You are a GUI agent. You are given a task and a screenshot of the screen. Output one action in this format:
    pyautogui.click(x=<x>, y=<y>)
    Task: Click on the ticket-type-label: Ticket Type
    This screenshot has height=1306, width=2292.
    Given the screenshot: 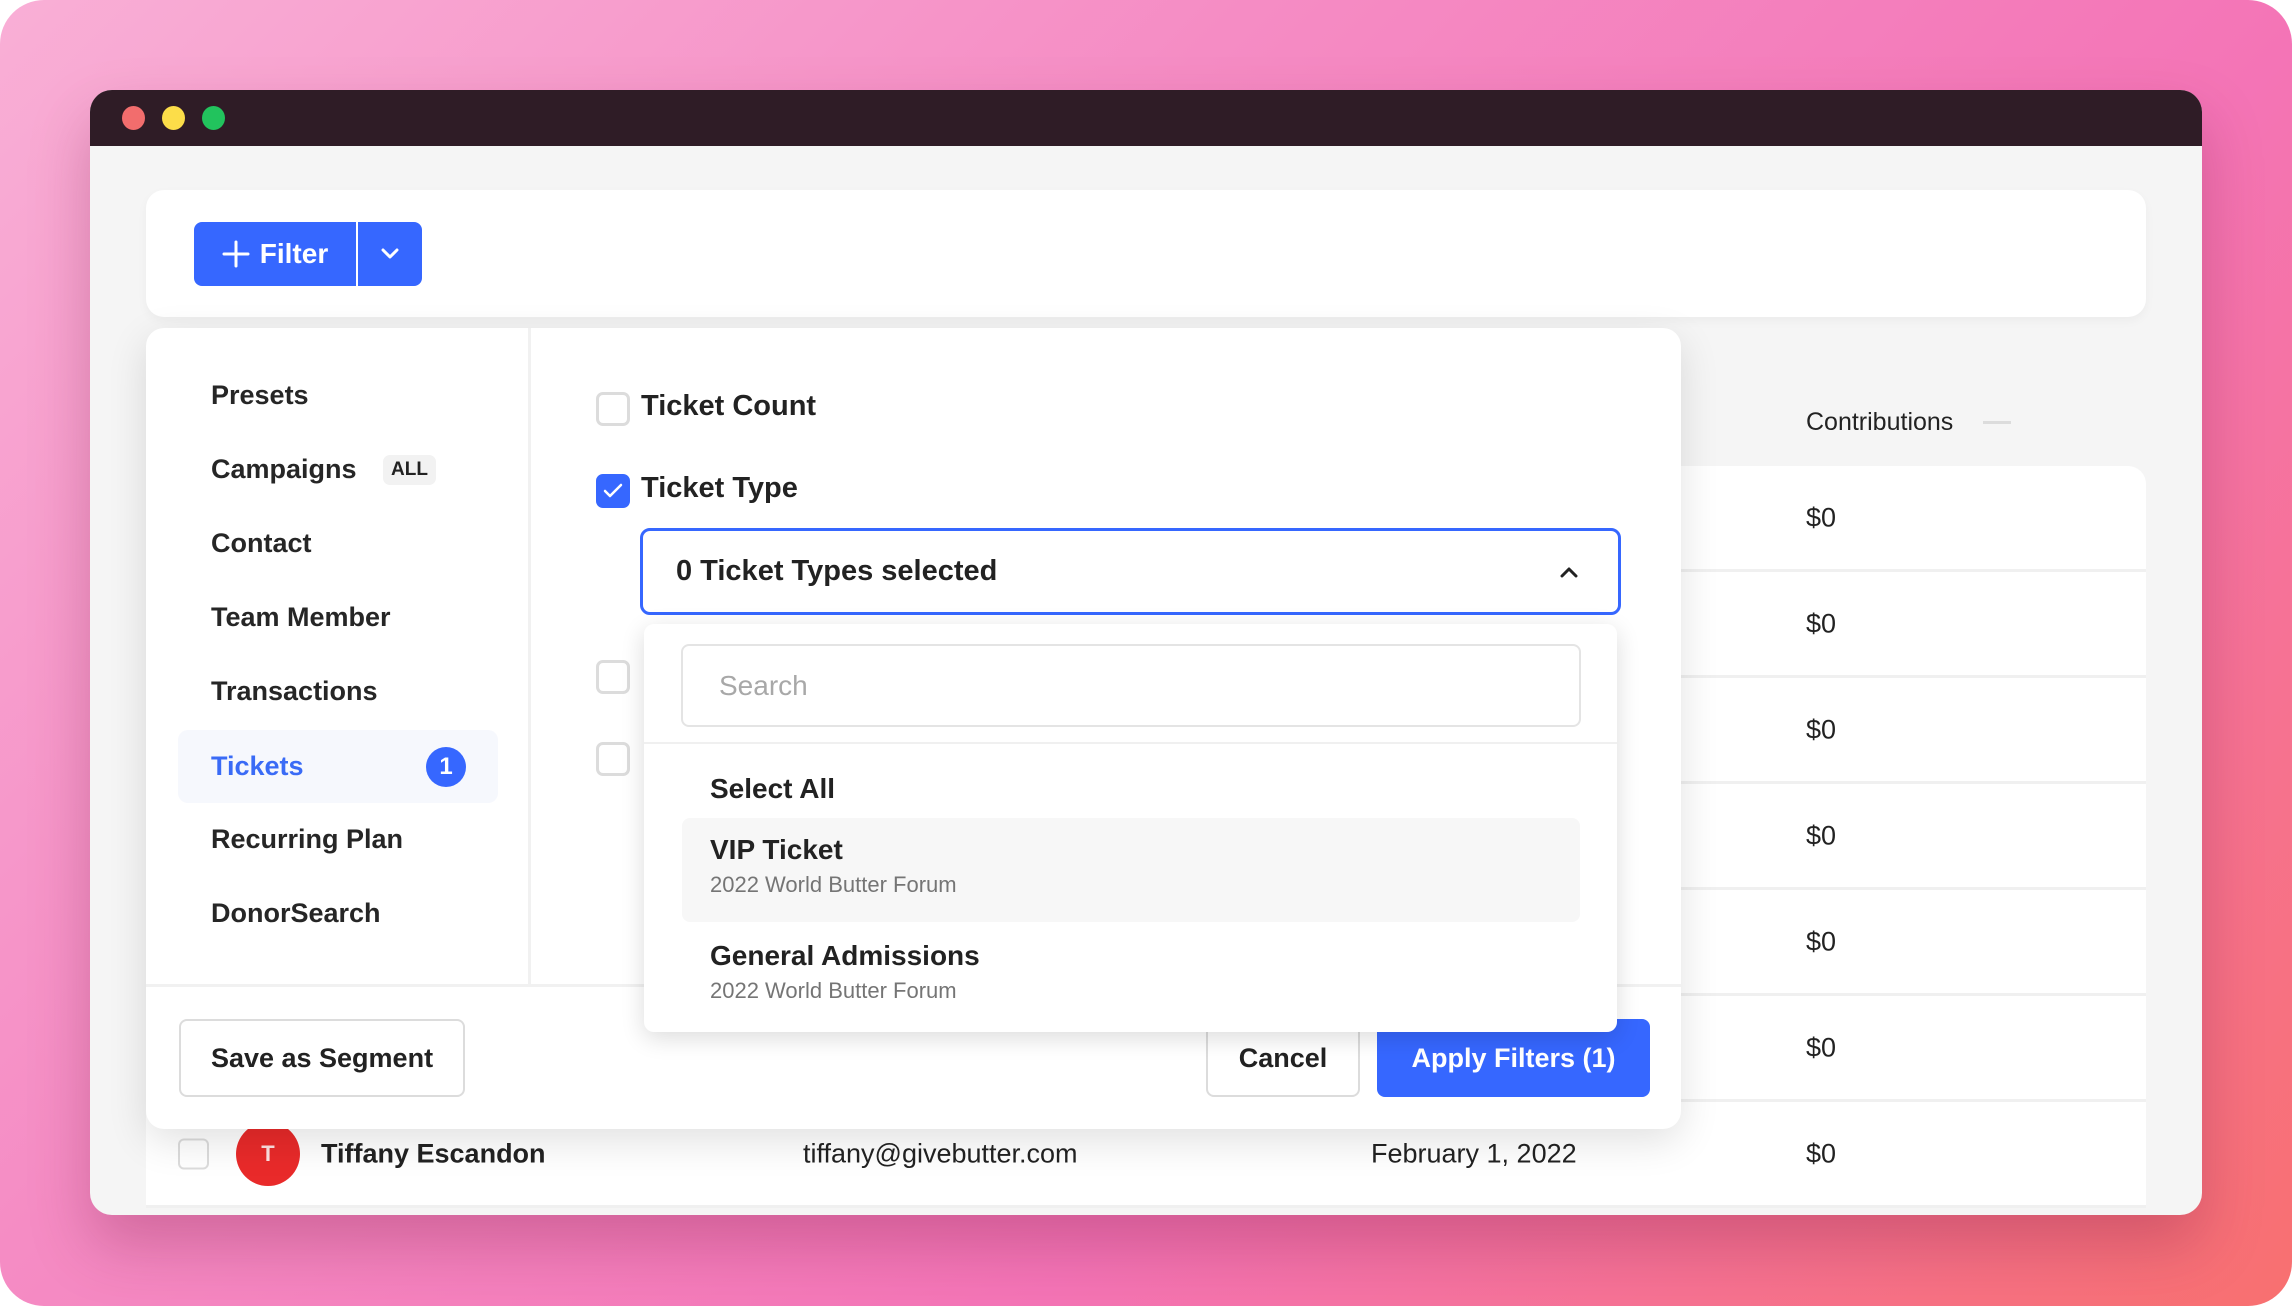 What is the action you would take?
    pyautogui.click(x=719, y=488)
    